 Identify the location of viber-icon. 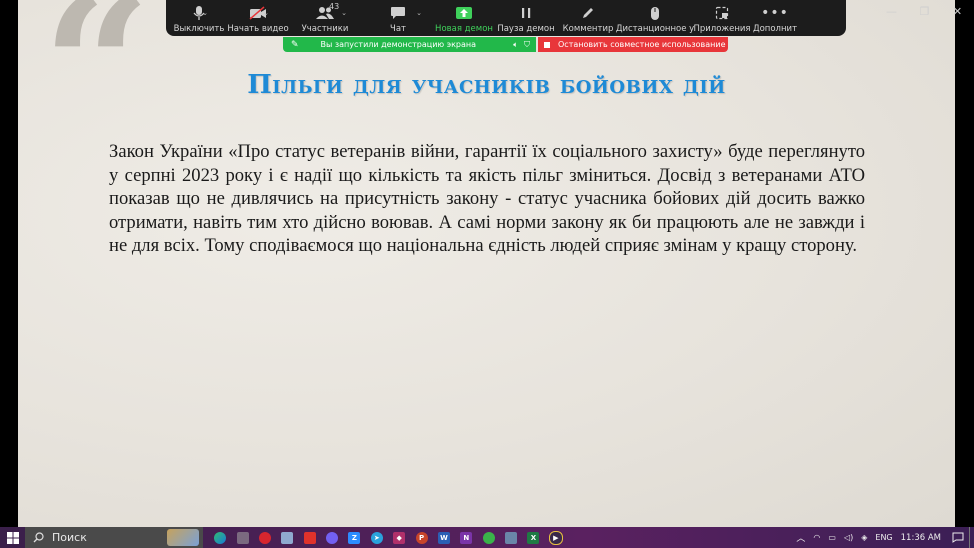
(332, 537).